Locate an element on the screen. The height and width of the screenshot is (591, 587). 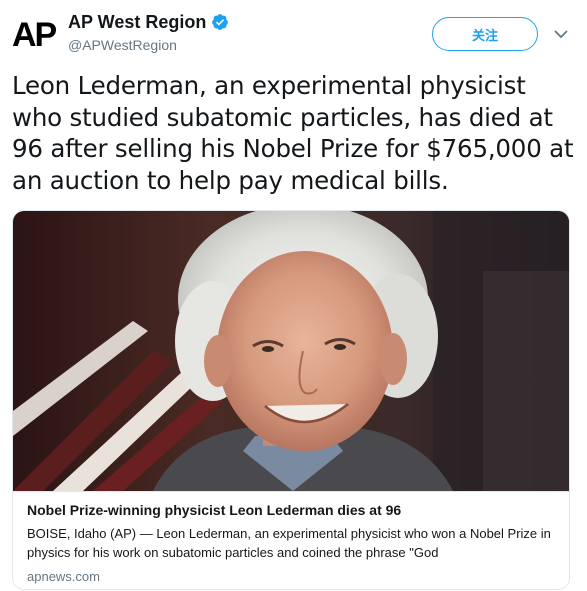
ap-logo: AP is located at coordinates (34, 35).